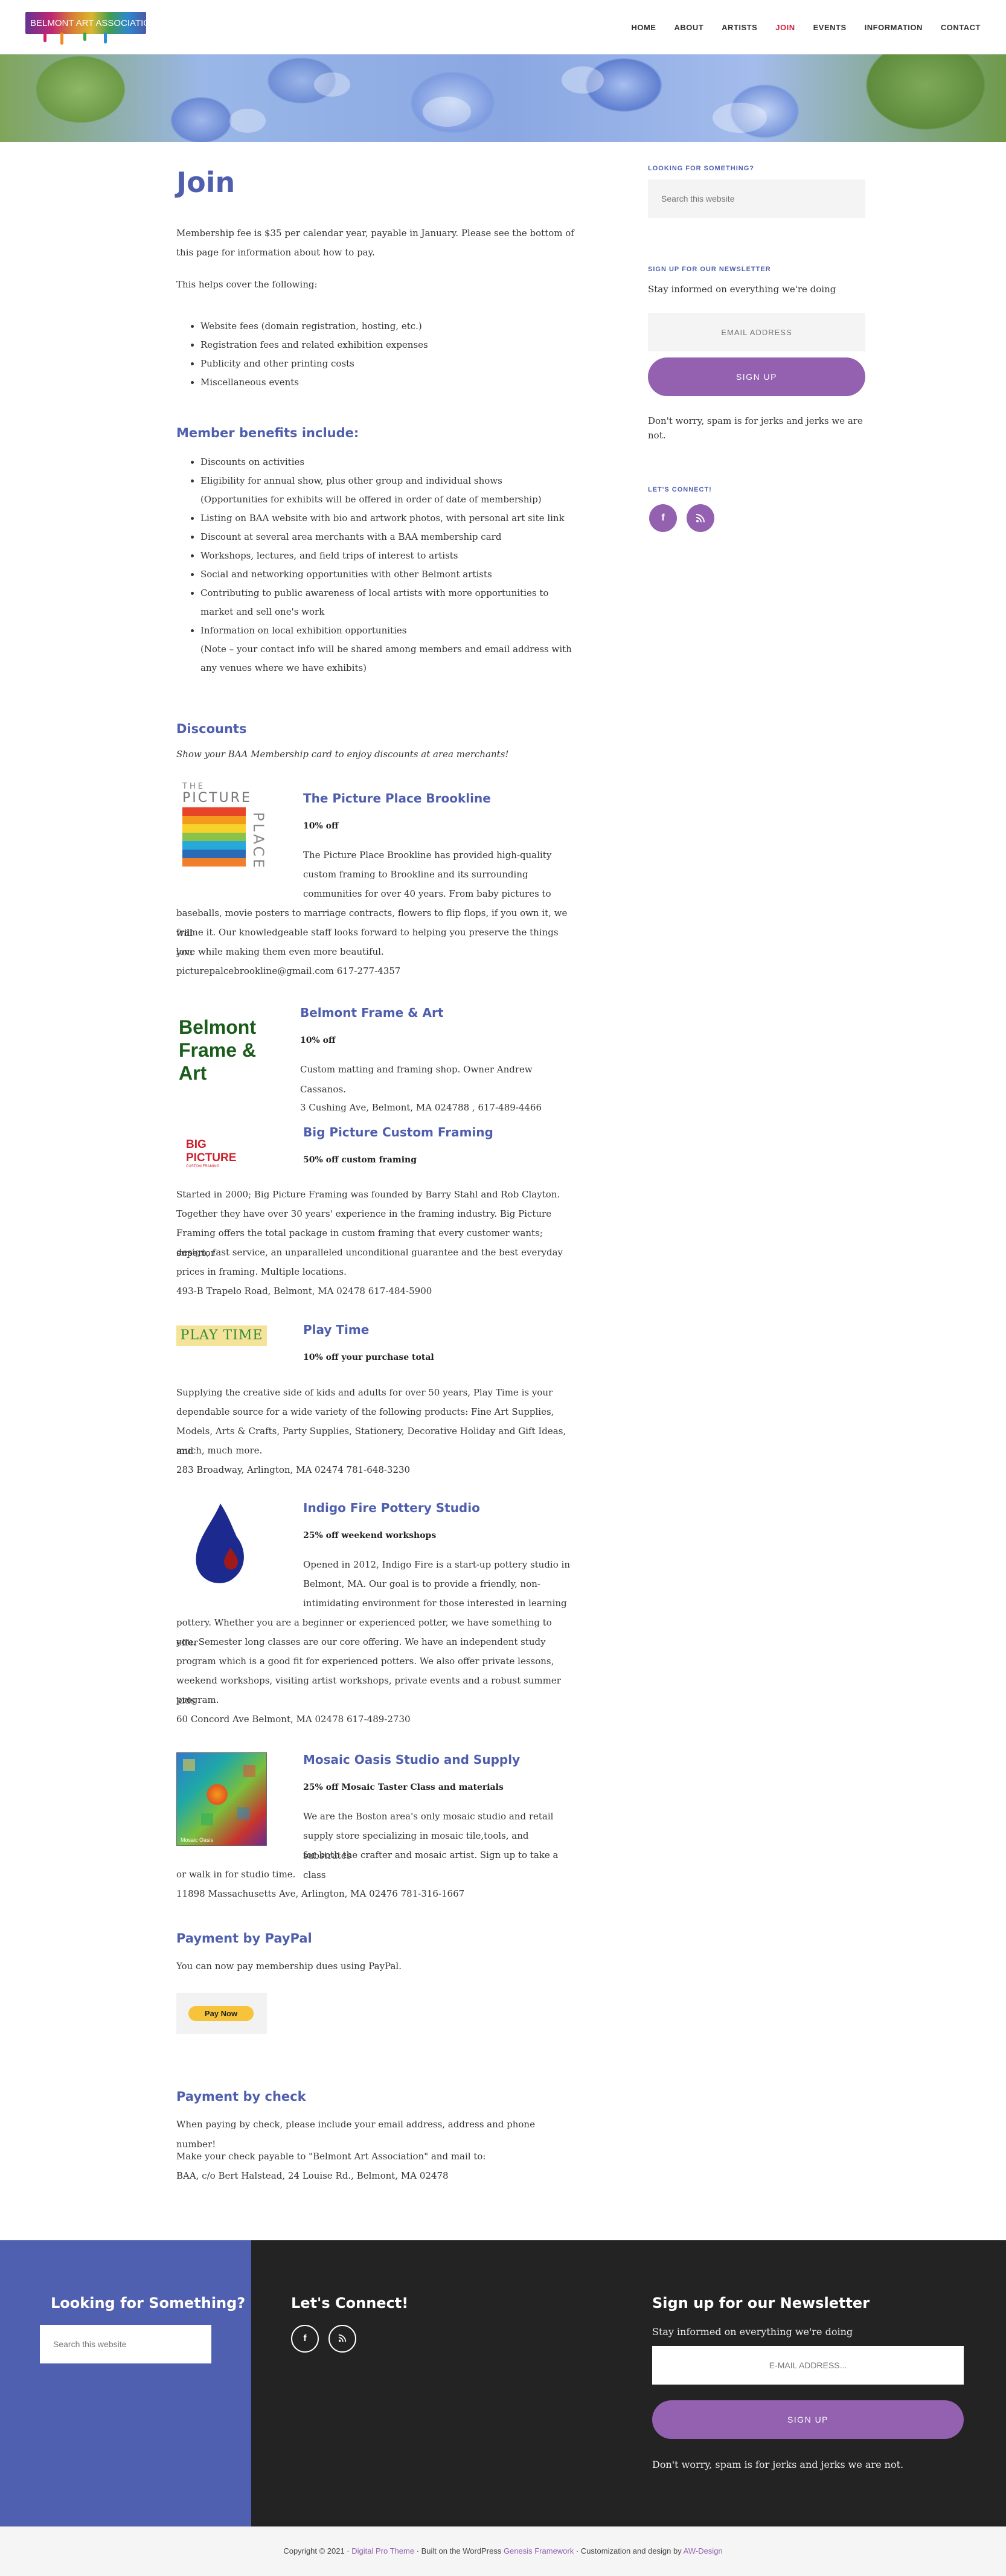 The image size is (1006, 2576). I want to click on footer-signup-button: SIGN UP, so click(808, 2419).